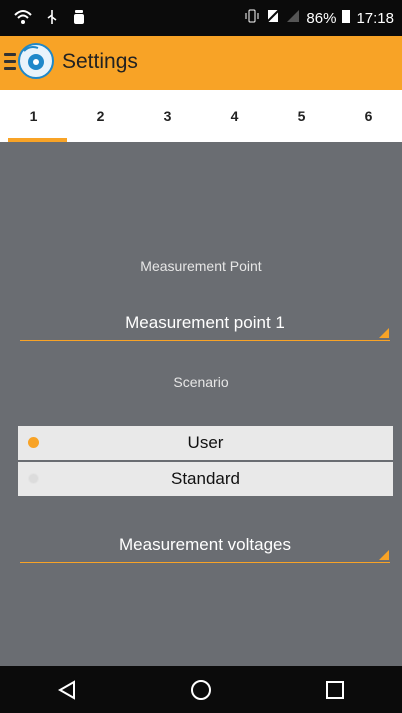 The image size is (402, 713). What do you see at coordinates (375, 18) in the screenshot?
I see `clock: 17:18` at bounding box center [375, 18].